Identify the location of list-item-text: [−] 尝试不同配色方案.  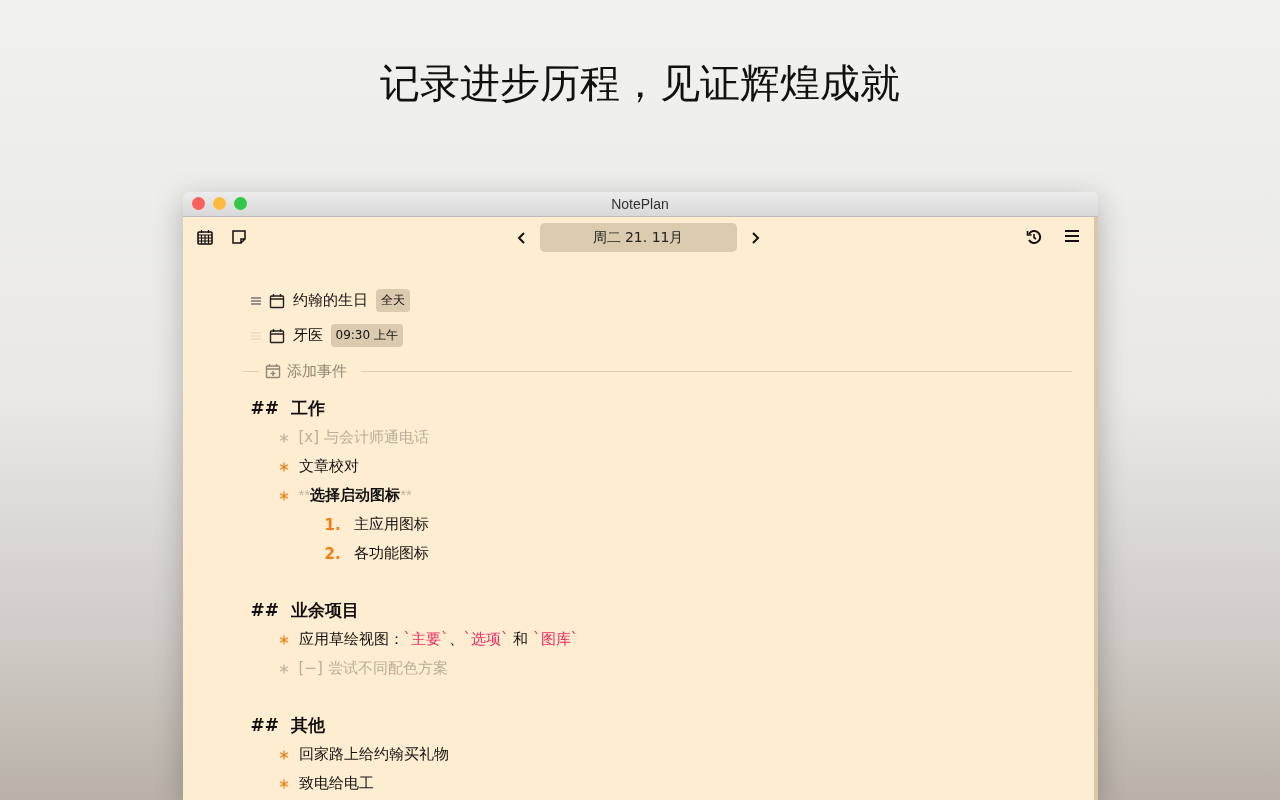
(373, 668).